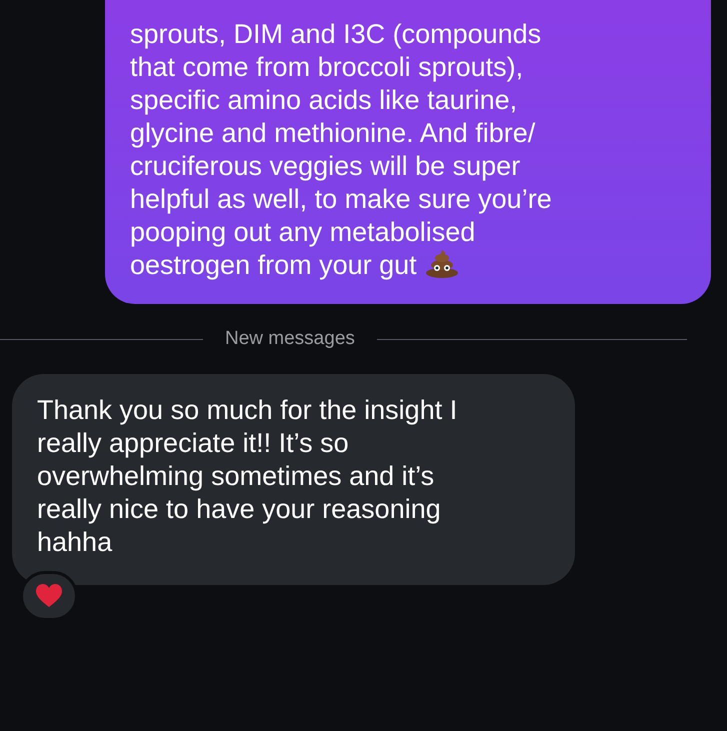 The image size is (727, 731). Describe the element at coordinates (290, 339) in the screenshot. I see `new-messages-label: New messages` at that location.